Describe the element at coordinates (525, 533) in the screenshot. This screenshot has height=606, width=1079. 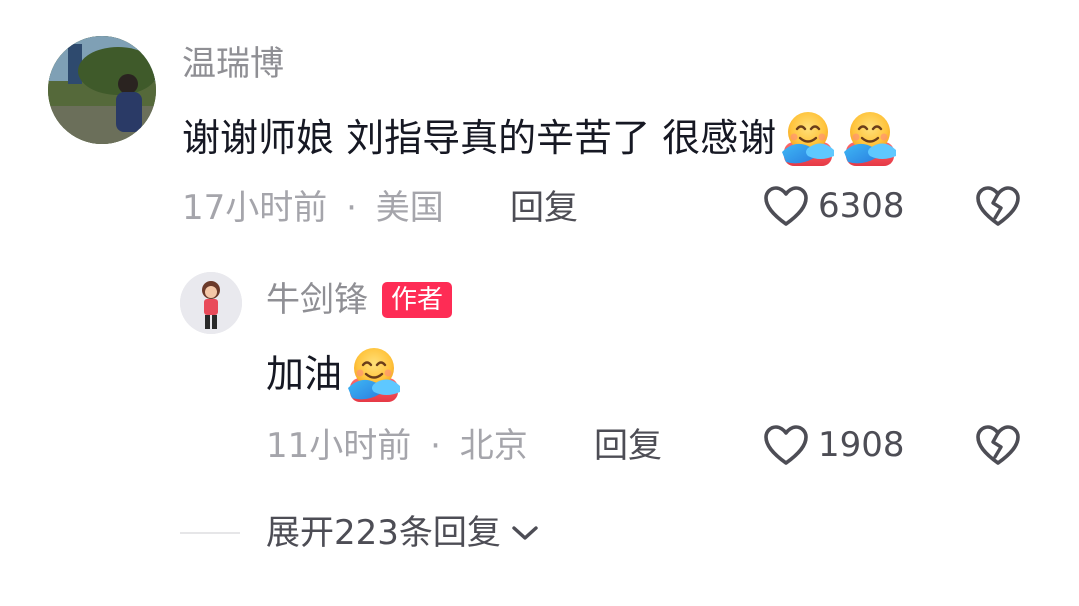
I see `chevron-down-icon` at that location.